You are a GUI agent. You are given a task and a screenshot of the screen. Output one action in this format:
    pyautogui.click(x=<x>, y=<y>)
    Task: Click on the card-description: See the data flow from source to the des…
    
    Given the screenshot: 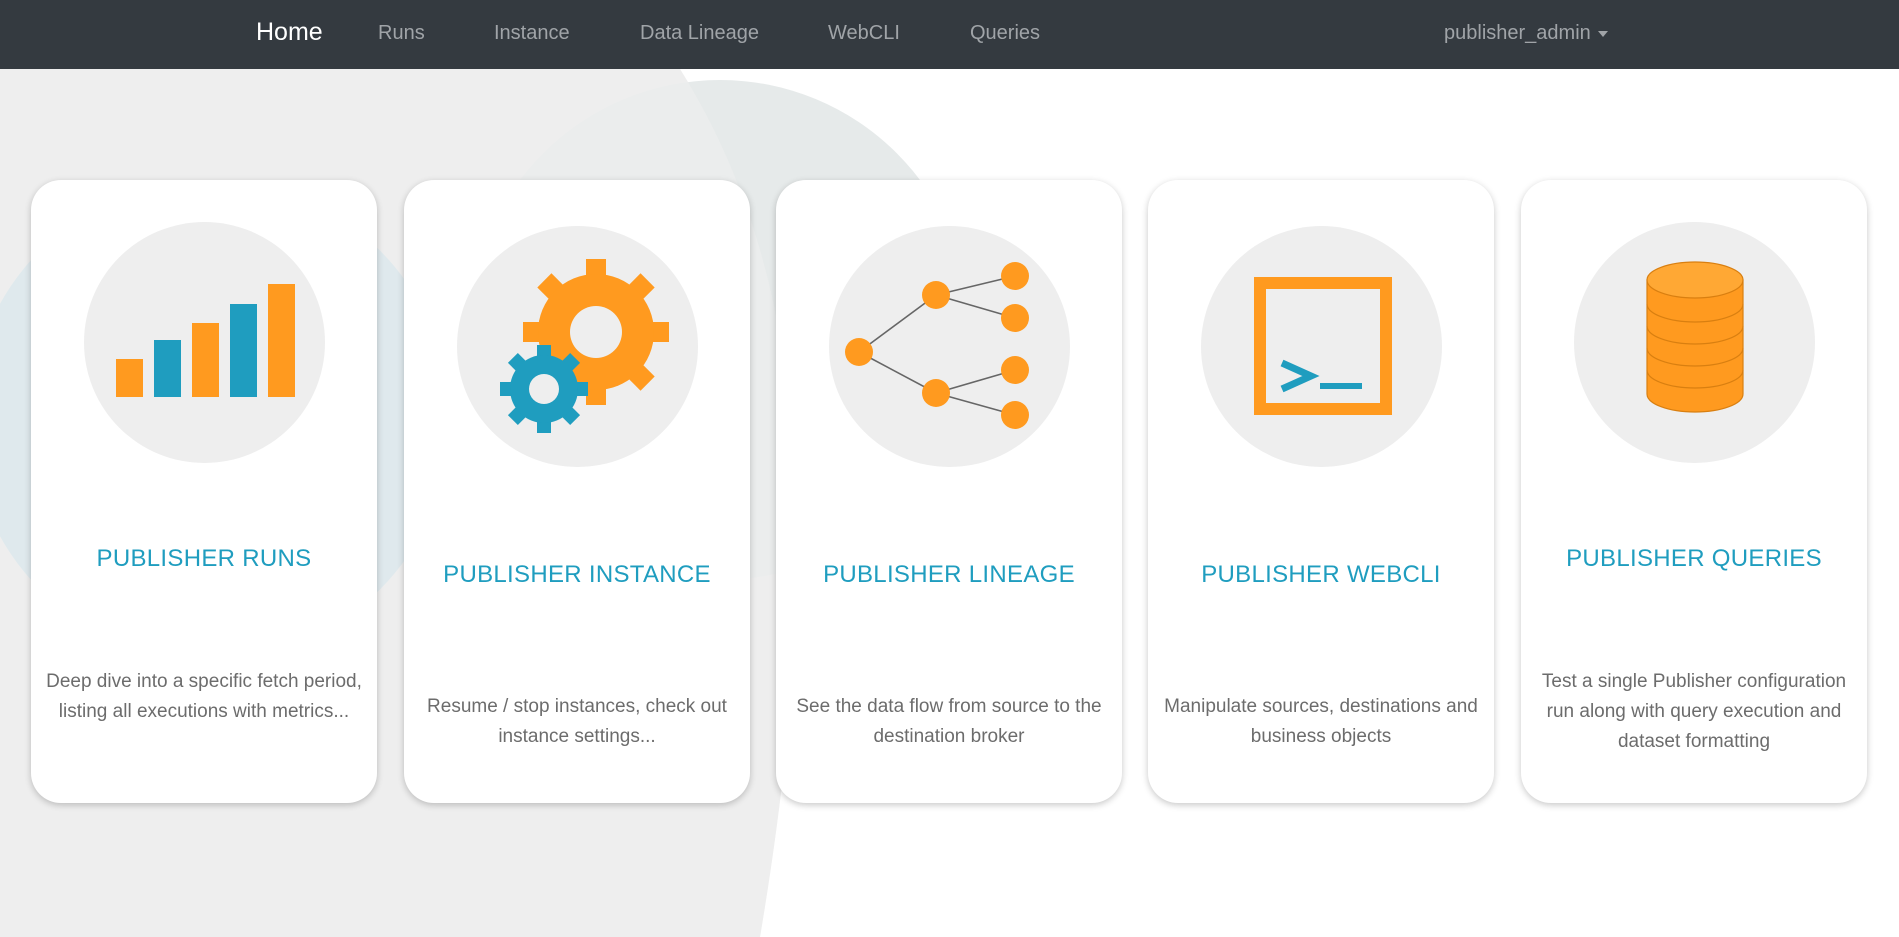 What is the action you would take?
    pyautogui.click(x=949, y=721)
    